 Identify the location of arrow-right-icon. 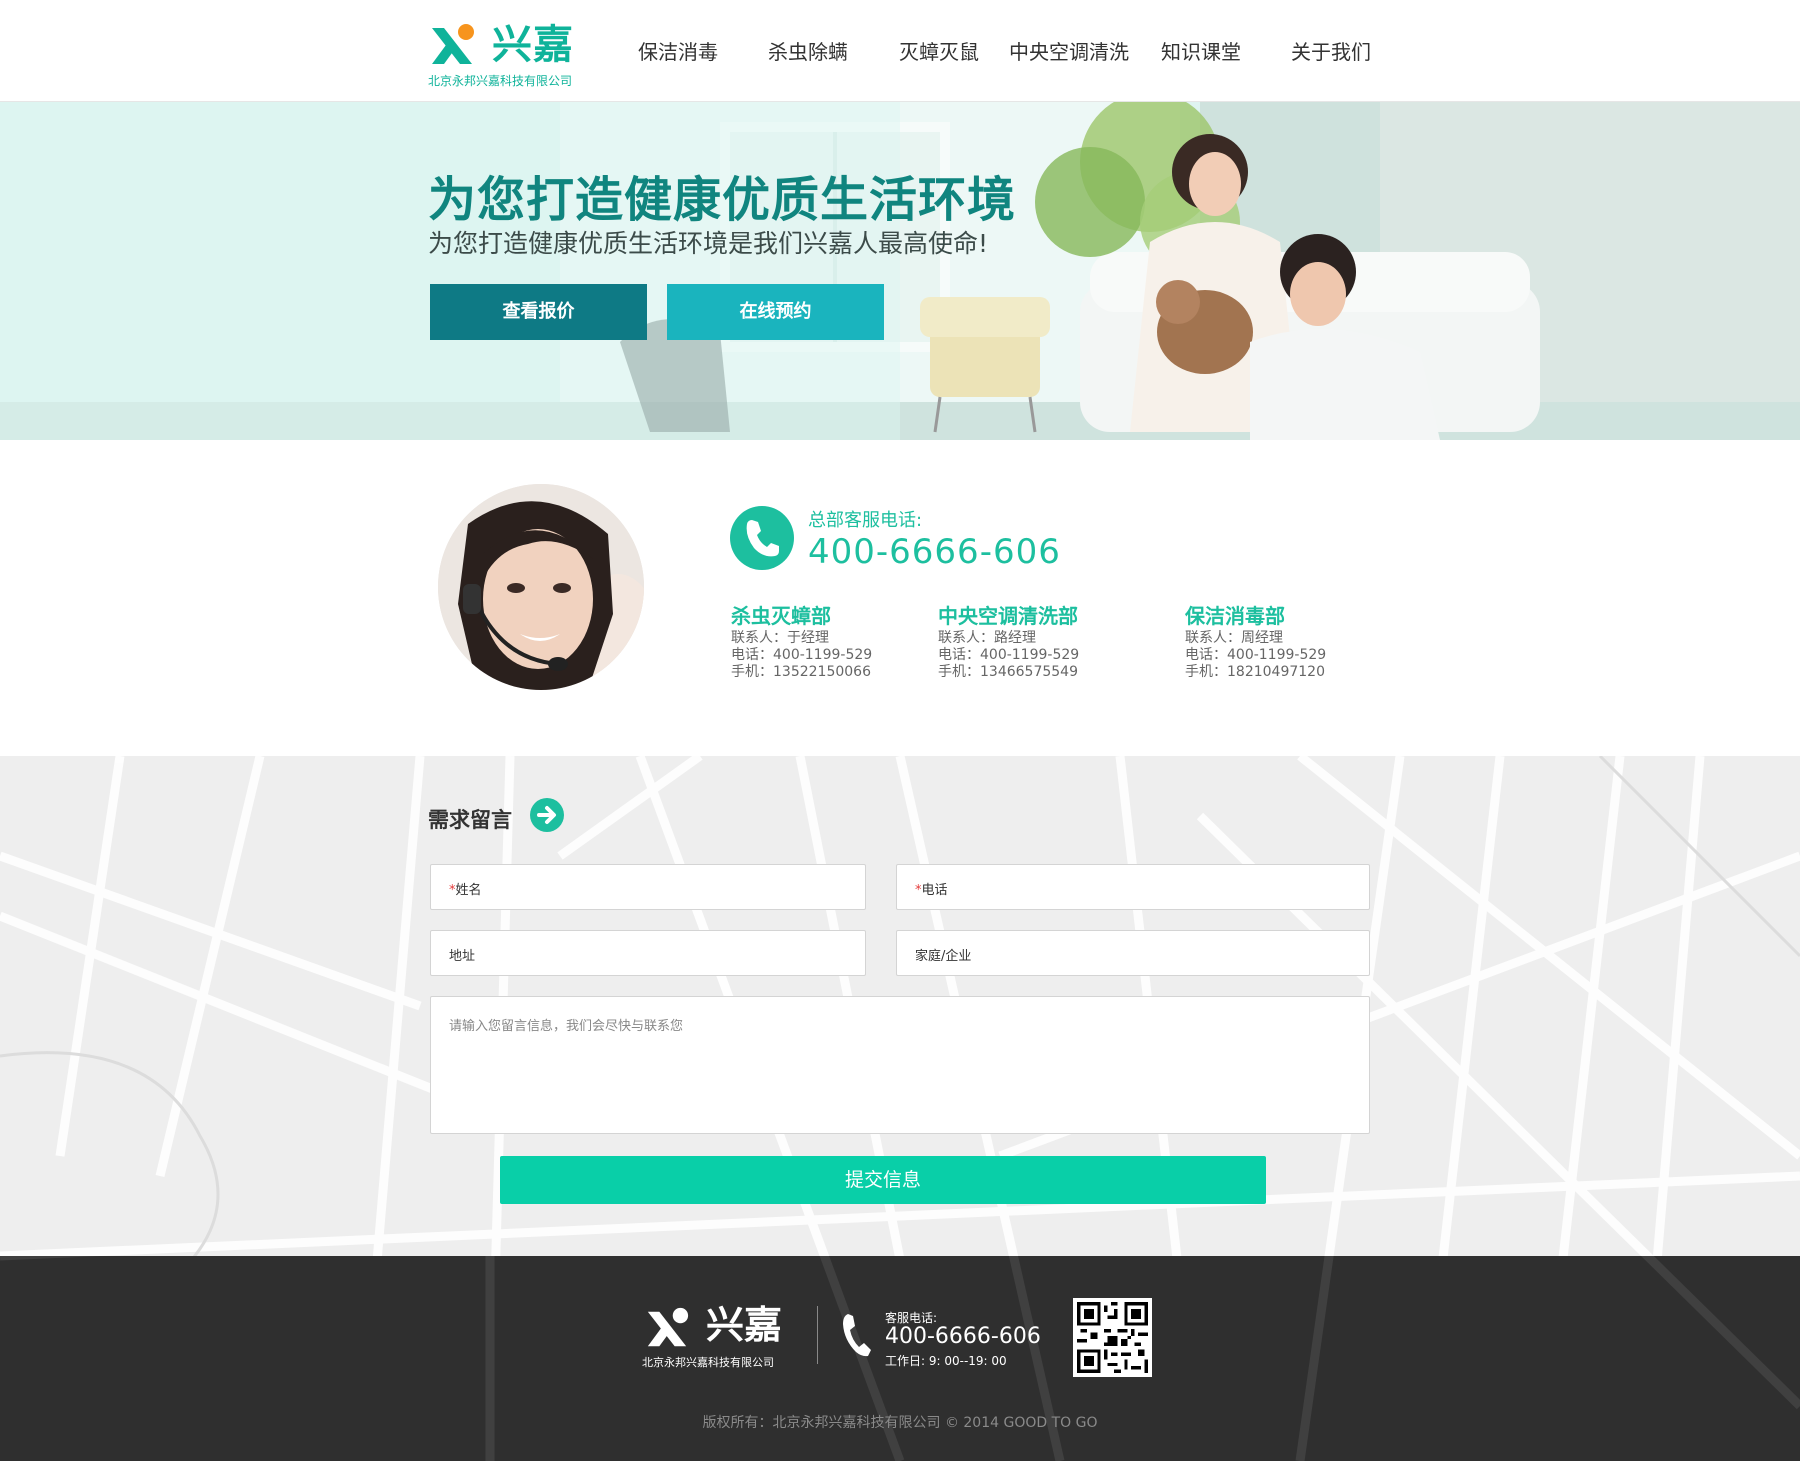
(547, 815).